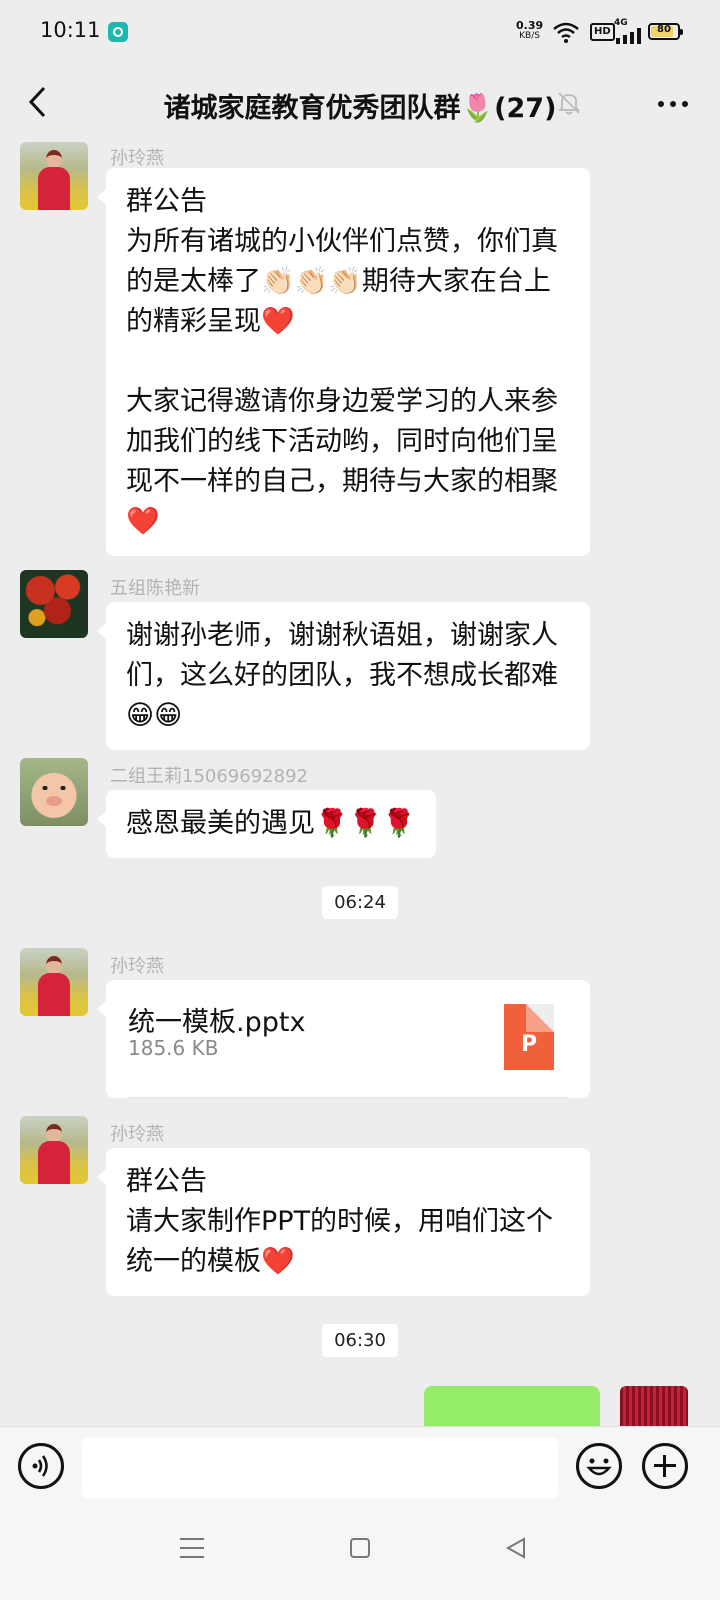 The height and width of the screenshot is (1600, 720). Describe the element at coordinates (529, 36) in the screenshot. I see `net-speed-unit: KB/S` at that location.